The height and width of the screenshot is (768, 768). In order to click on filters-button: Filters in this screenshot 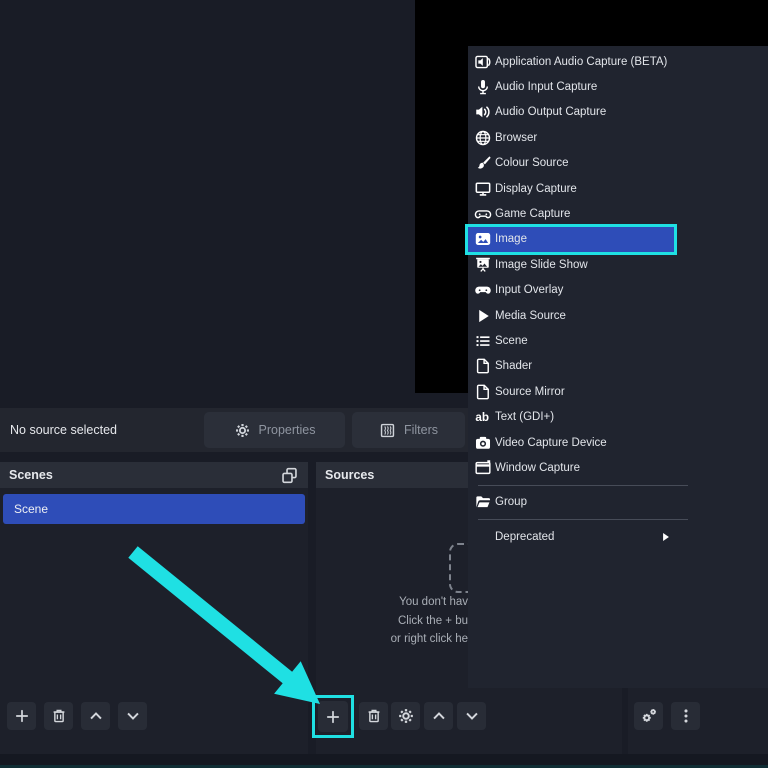, I will do `click(408, 430)`.